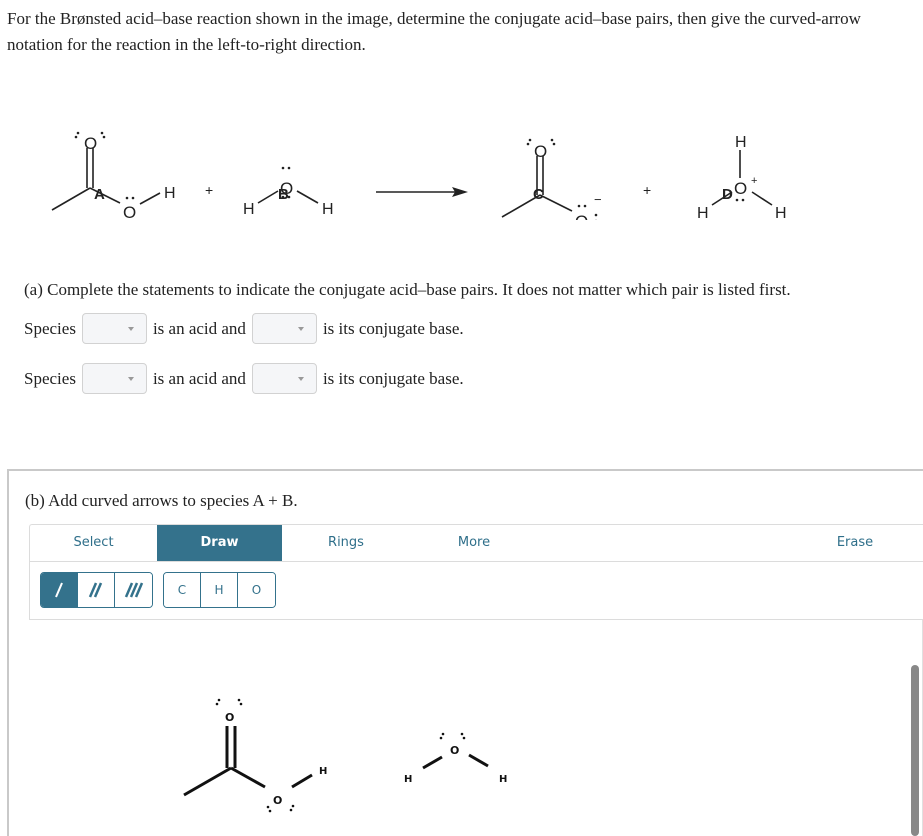  I want to click on species-label-c: C, so click(538, 194).